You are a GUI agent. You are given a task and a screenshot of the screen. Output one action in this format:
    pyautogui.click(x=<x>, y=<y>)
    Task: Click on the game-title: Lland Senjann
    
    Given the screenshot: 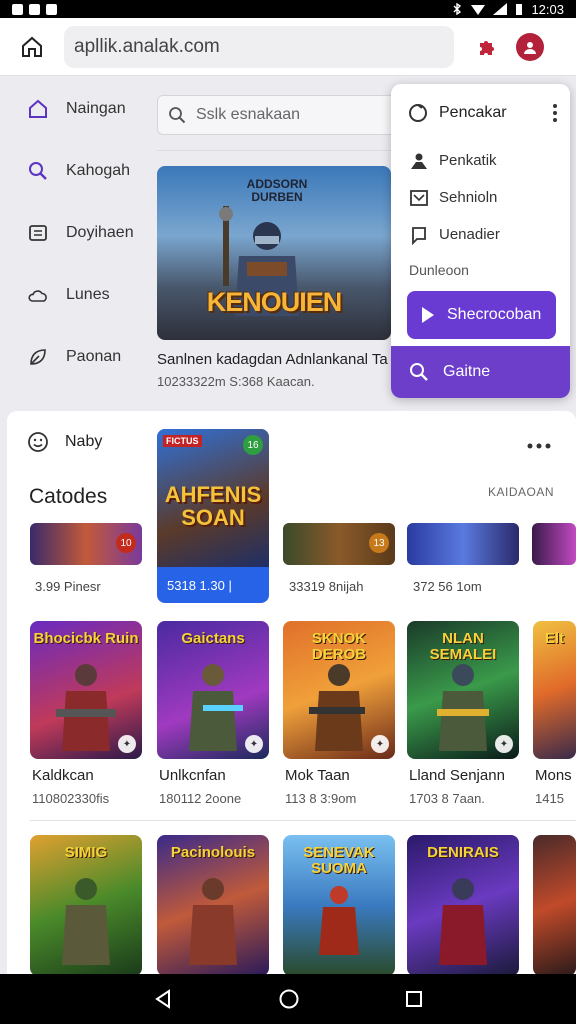 What is the action you would take?
    pyautogui.click(x=457, y=775)
    